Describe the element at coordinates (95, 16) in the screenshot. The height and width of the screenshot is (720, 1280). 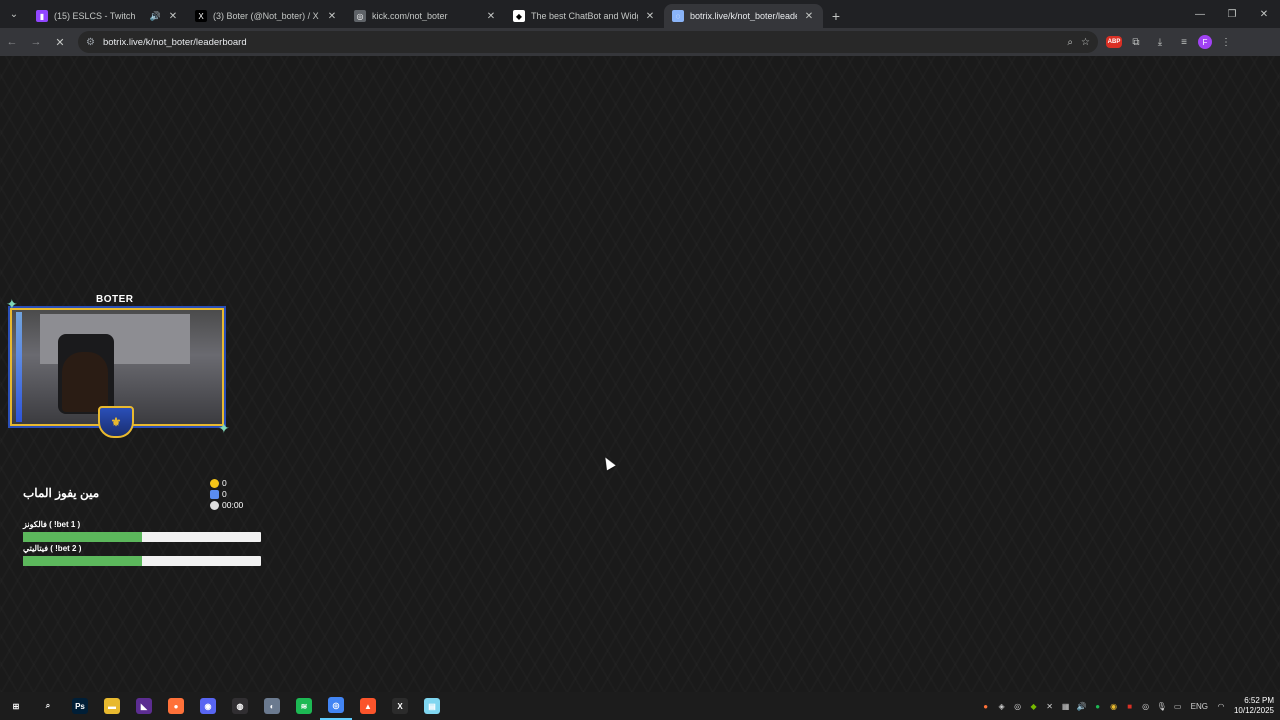
I see `tab-title: (15) ESLCS - Twitch` at that location.